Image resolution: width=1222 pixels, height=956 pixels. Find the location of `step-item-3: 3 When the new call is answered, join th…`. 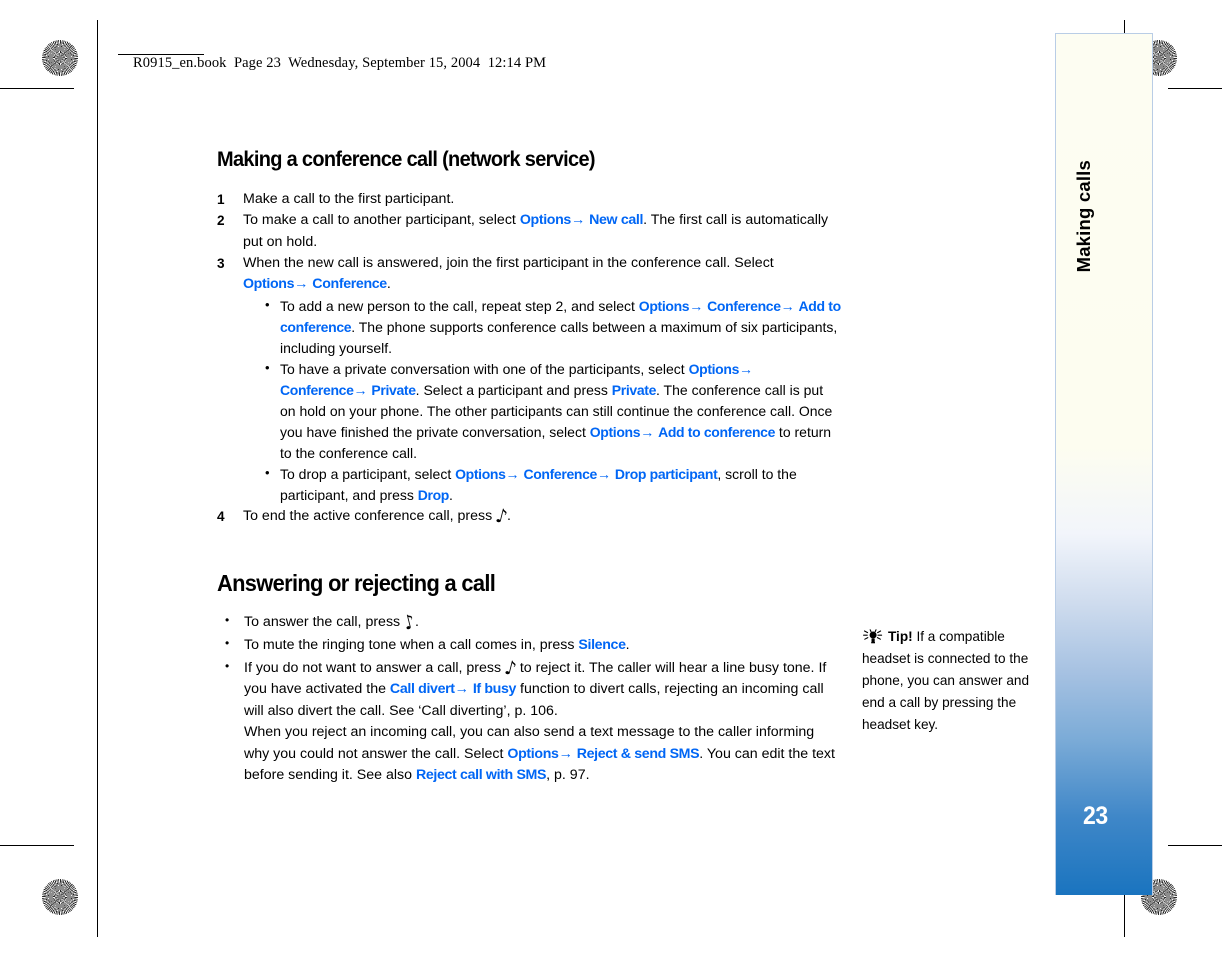

step-item-3: 3 When the new call is answered, join th… is located at coordinates (529, 379).